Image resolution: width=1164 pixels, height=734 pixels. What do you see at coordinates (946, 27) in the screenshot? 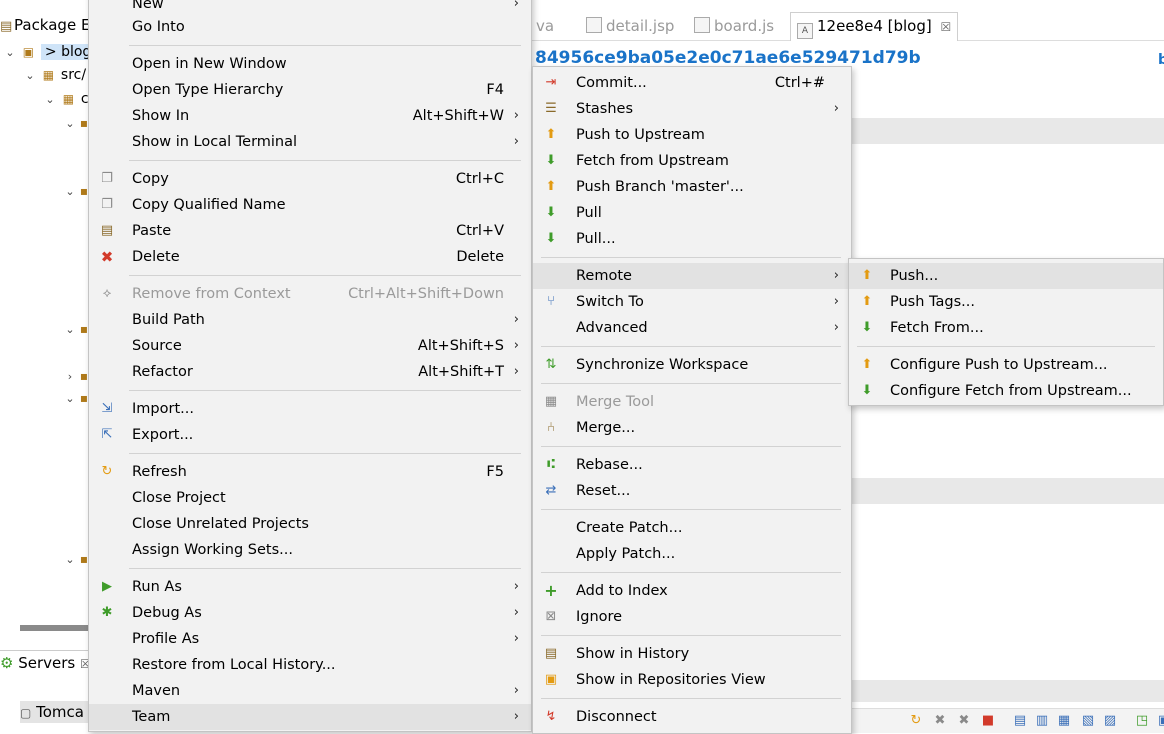
I see `close-icon: ☒` at bounding box center [946, 27].